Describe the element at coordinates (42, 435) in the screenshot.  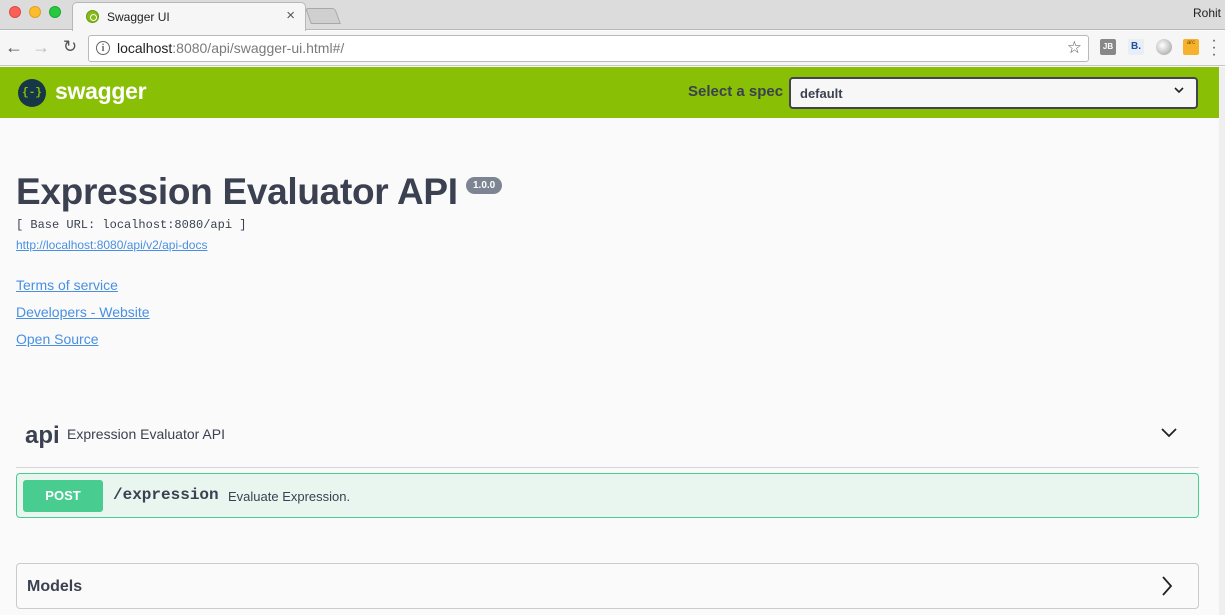
I see `tag-name: api` at that location.